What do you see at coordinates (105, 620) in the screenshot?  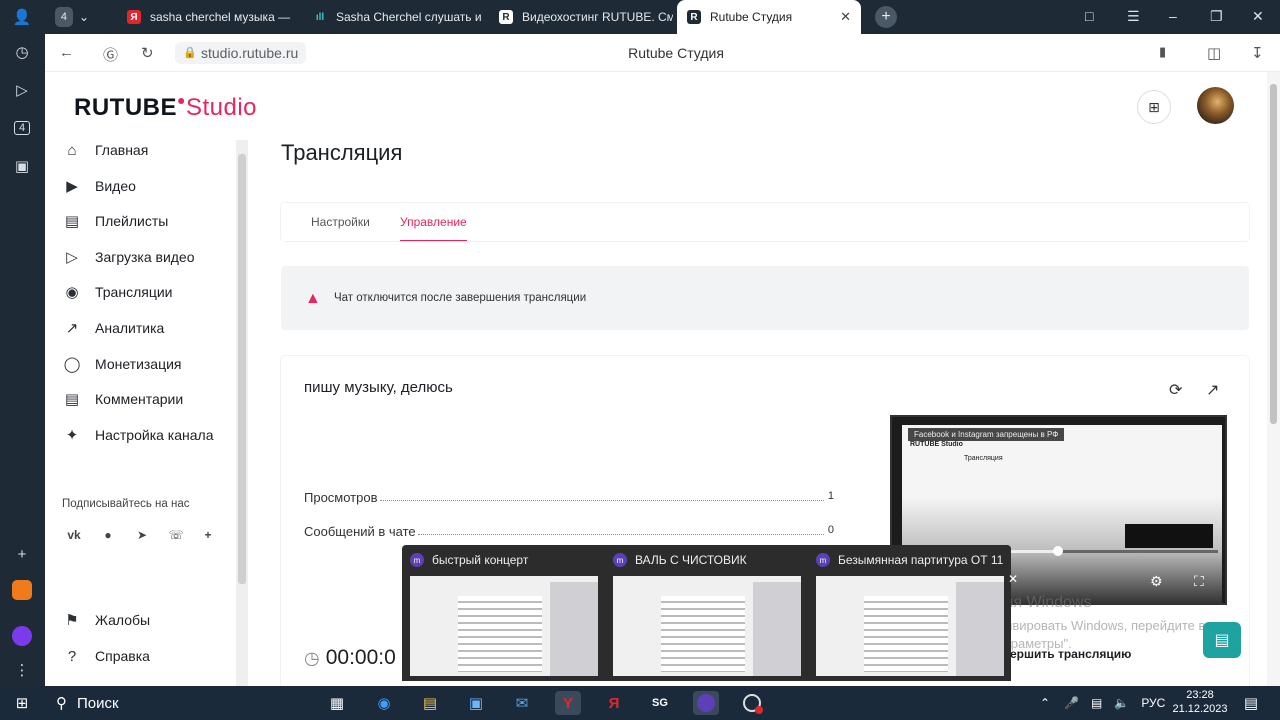 I see `sidebar-item-complaints: ⚑ Жалобы` at bounding box center [105, 620].